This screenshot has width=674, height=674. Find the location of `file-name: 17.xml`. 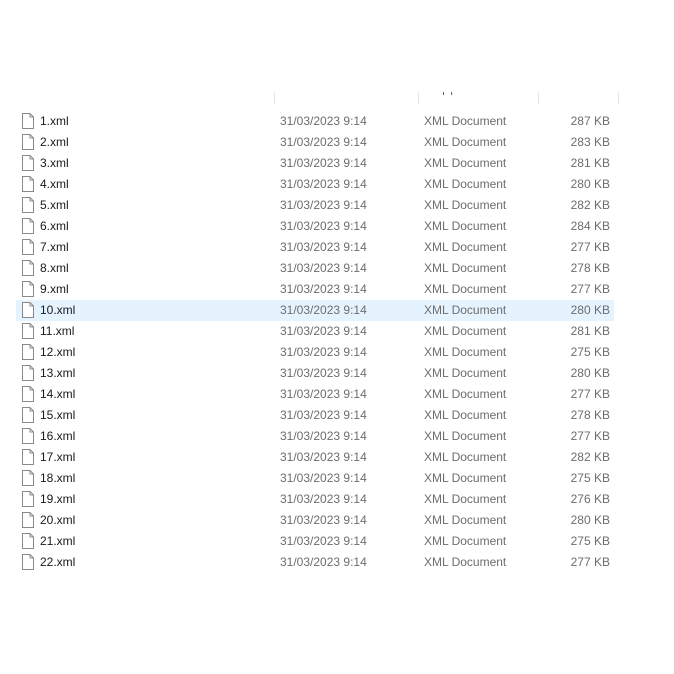

file-name: 17.xml is located at coordinates (58, 457).